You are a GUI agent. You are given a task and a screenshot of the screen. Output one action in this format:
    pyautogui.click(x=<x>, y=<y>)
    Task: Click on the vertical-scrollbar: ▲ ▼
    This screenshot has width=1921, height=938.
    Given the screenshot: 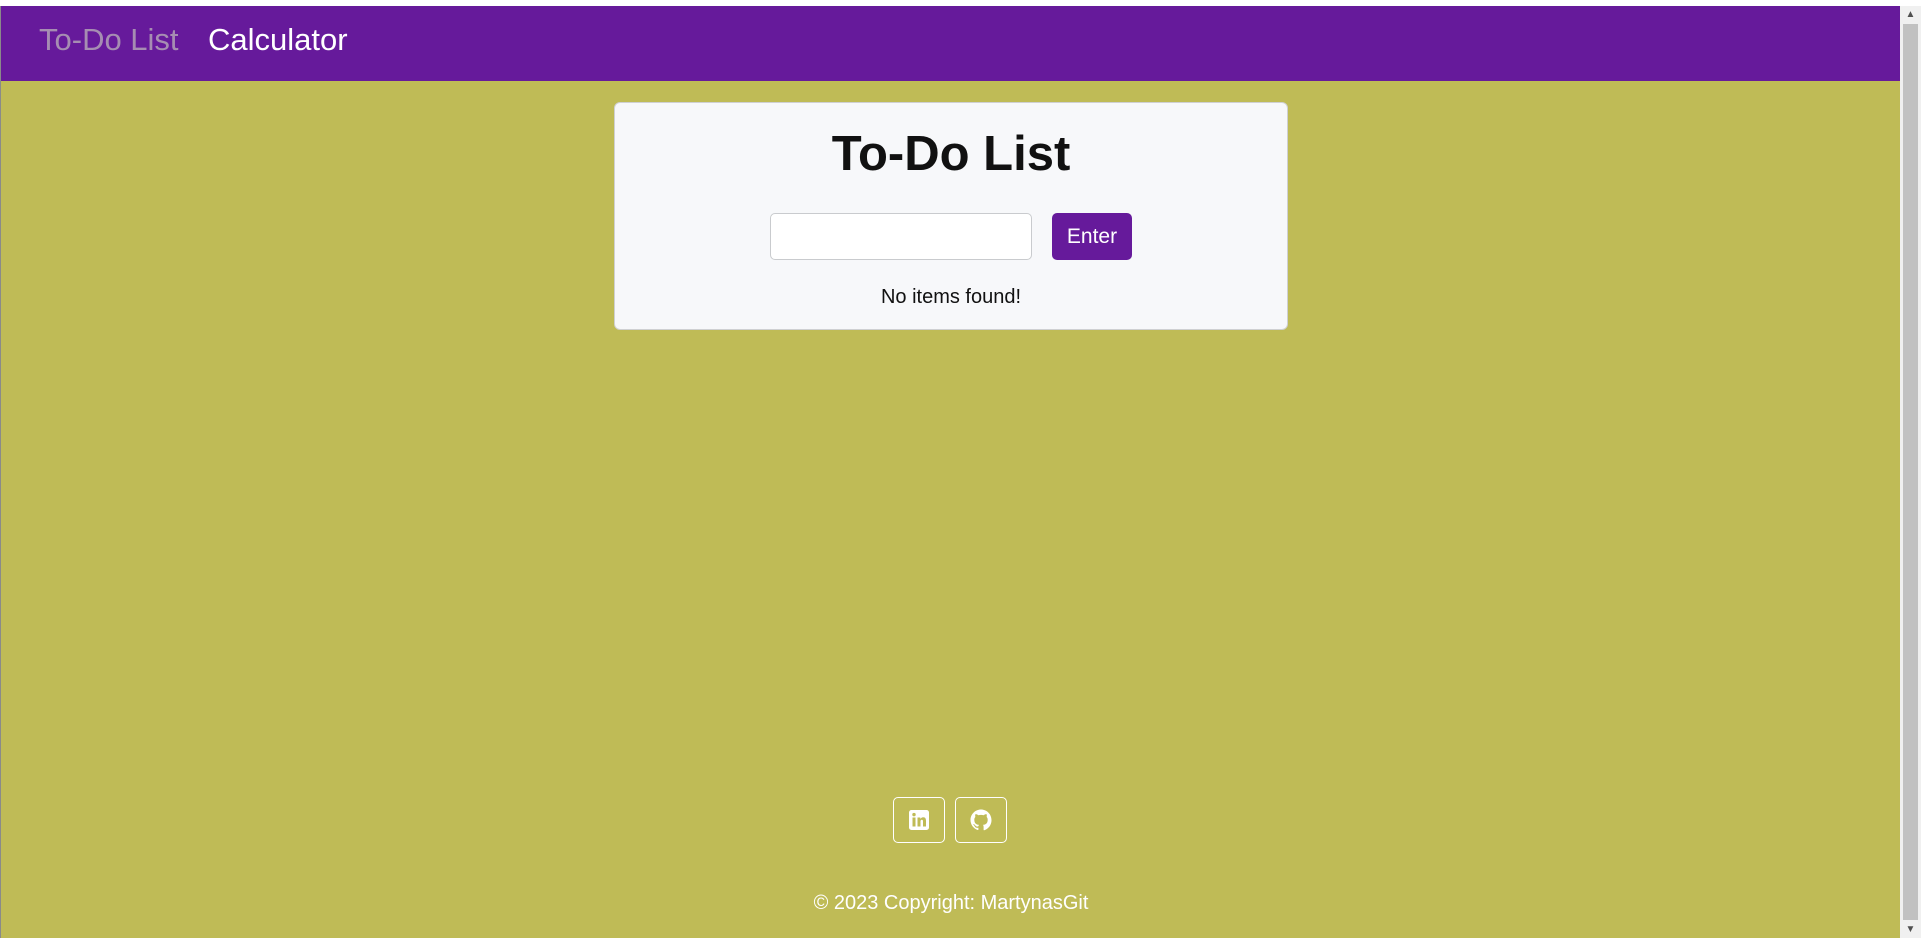 What is the action you would take?
    pyautogui.click(x=1910, y=472)
    